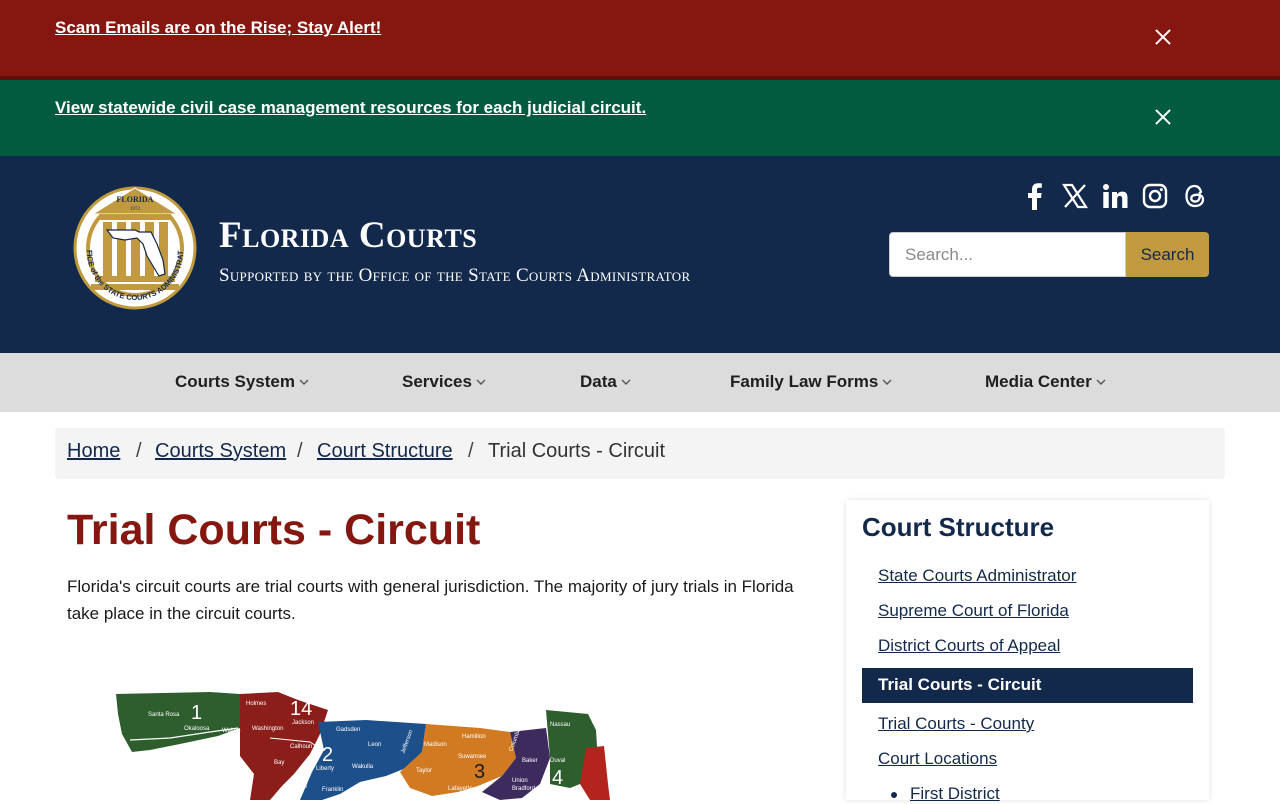 The height and width of the screenshot is (804, 1280). What do you see at coordinates (804, 381) in the screenshot?
I see `nav-item-label: Family Law Forms` at bounding box center [804, 381].